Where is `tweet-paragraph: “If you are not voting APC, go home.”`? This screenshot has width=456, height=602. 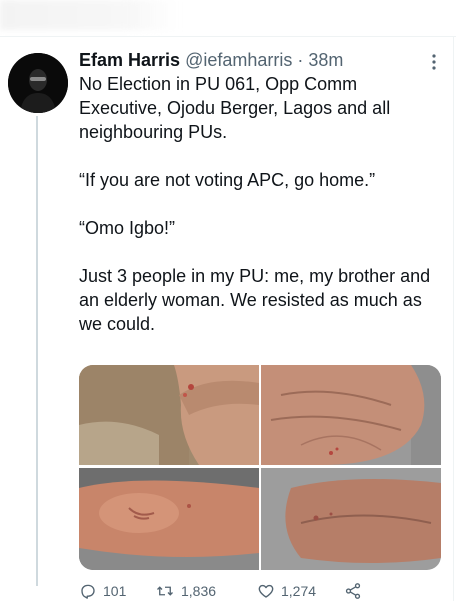 tweet-paragraph: “If you are not voting APC, go home.” is located at coordinates (227, 180).